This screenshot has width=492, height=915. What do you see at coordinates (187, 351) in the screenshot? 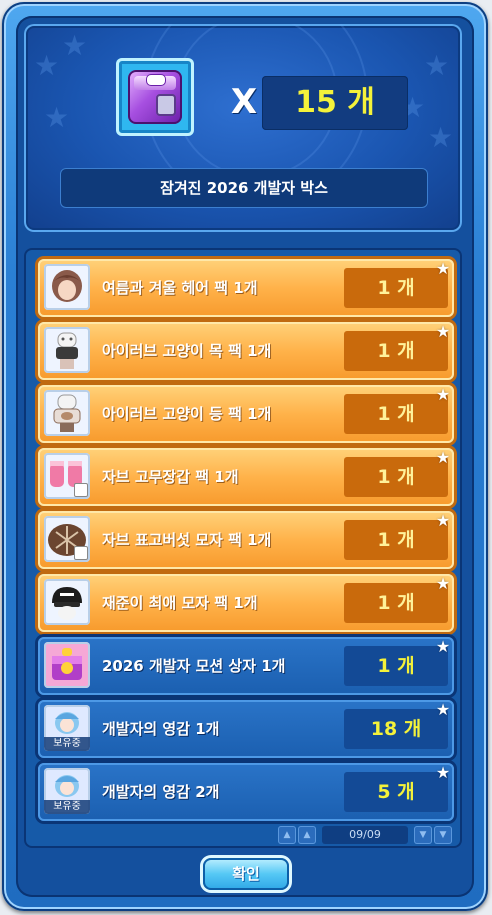
I see `item-name: 아이러브 고양이 목 팩 1개` at bounding box center [187, 351].